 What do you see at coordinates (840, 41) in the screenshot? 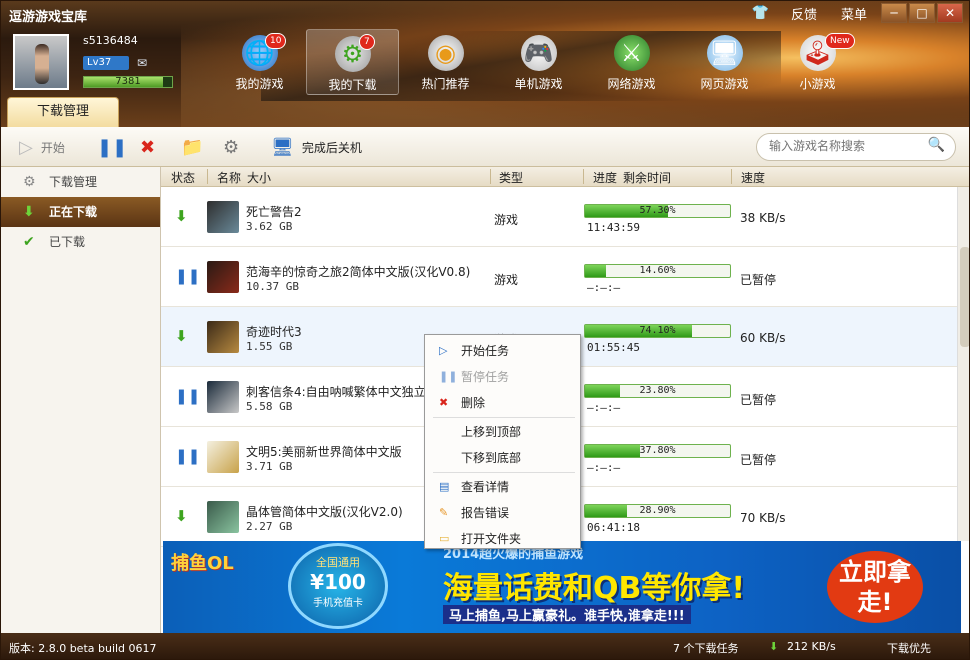
I see `nav-badge: New` at bounding box center [840, 41].